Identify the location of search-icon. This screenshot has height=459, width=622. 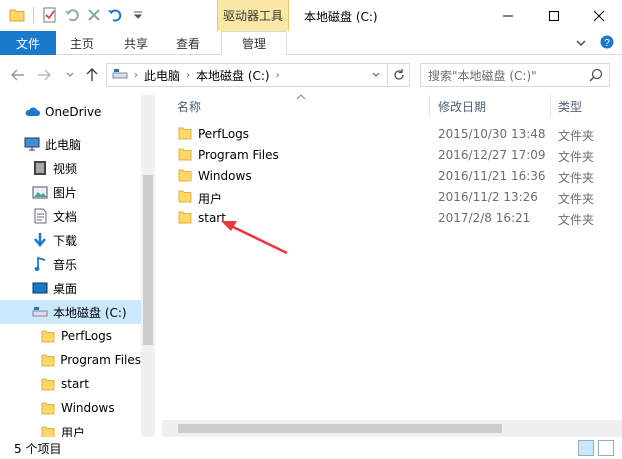
(596, 76).